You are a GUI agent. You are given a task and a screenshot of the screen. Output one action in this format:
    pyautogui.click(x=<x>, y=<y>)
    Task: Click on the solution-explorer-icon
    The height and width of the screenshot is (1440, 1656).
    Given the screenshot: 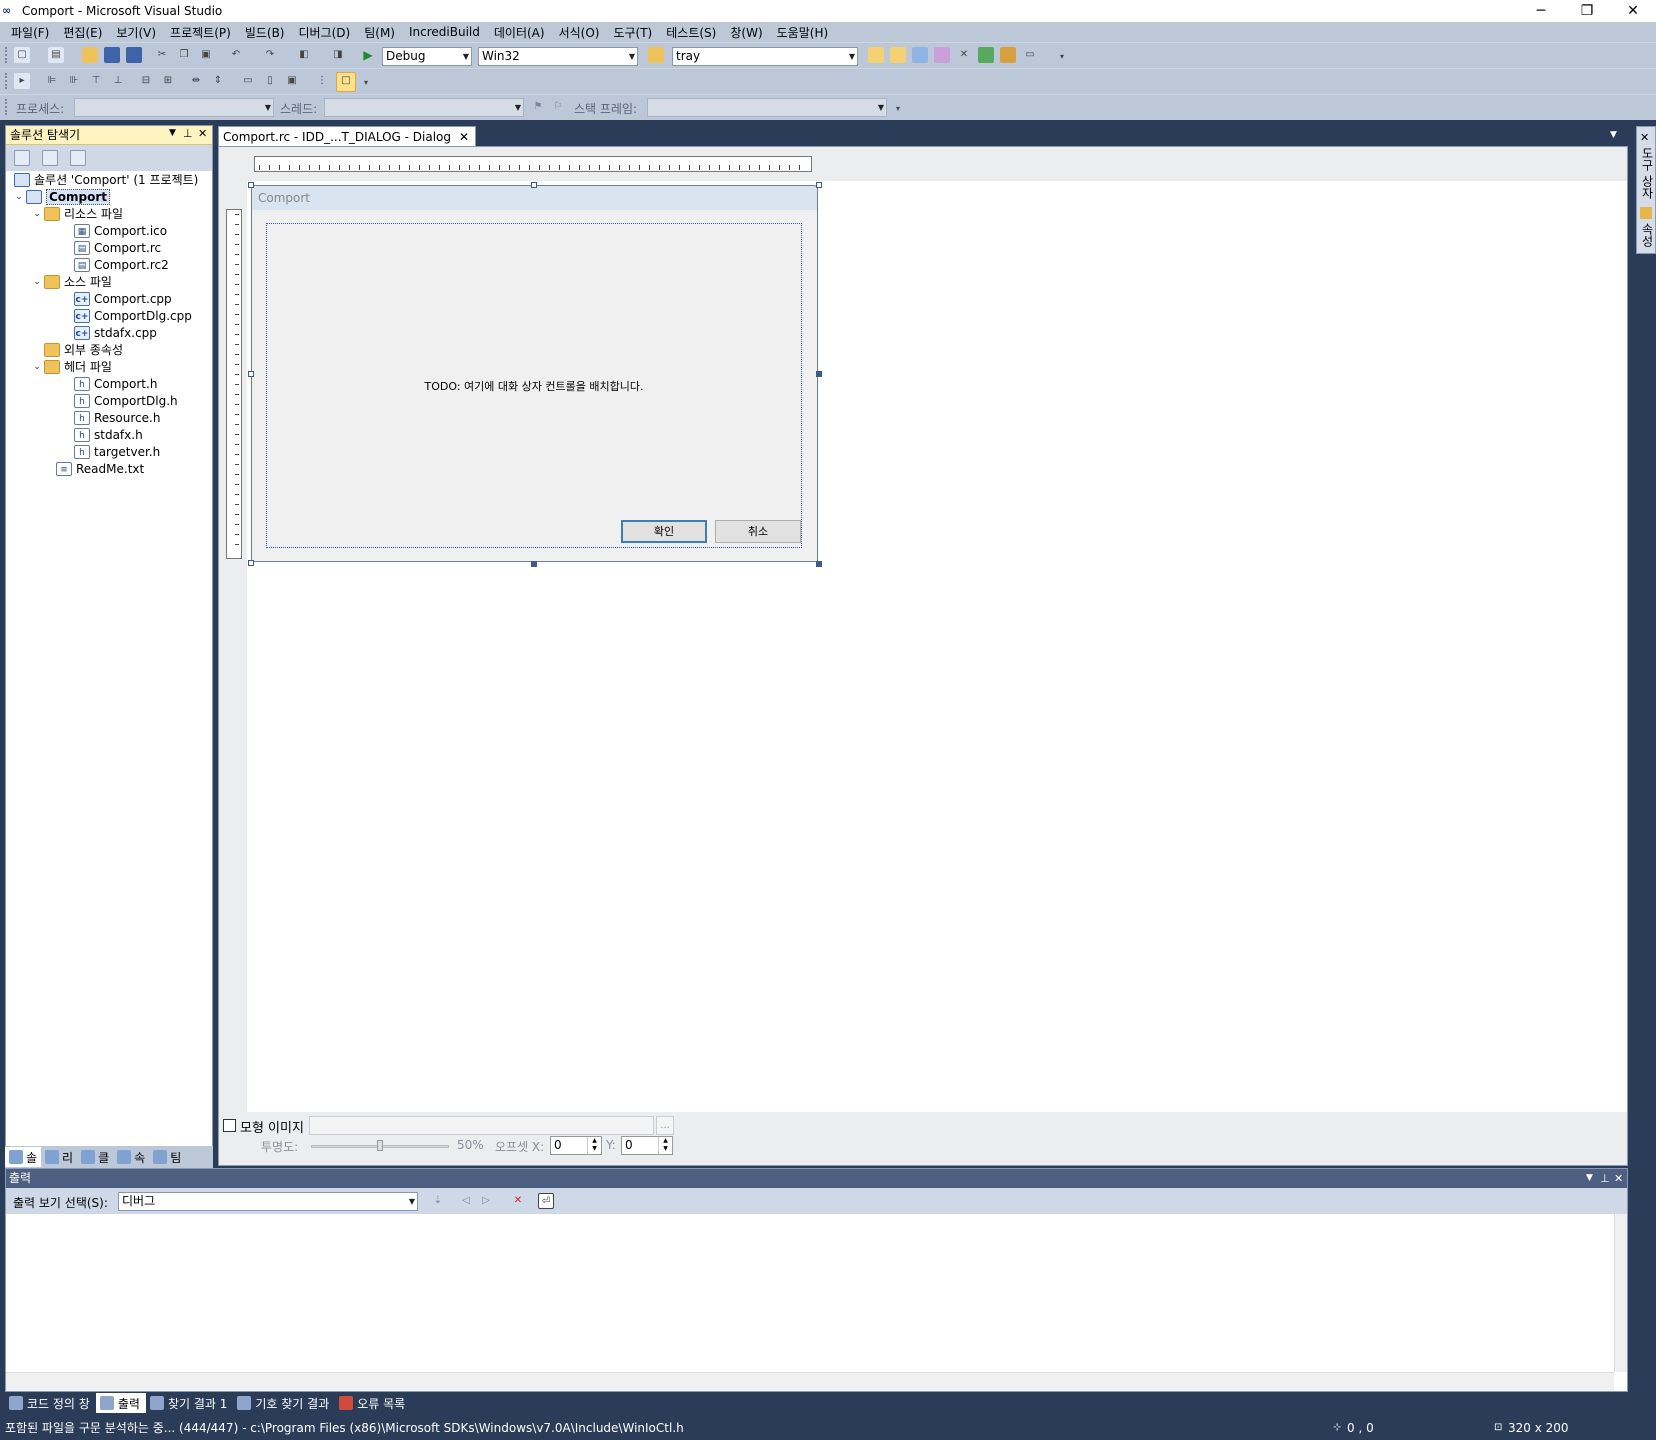 What is the action you would take?
    pyautogui.click(x=898, y=55)
    